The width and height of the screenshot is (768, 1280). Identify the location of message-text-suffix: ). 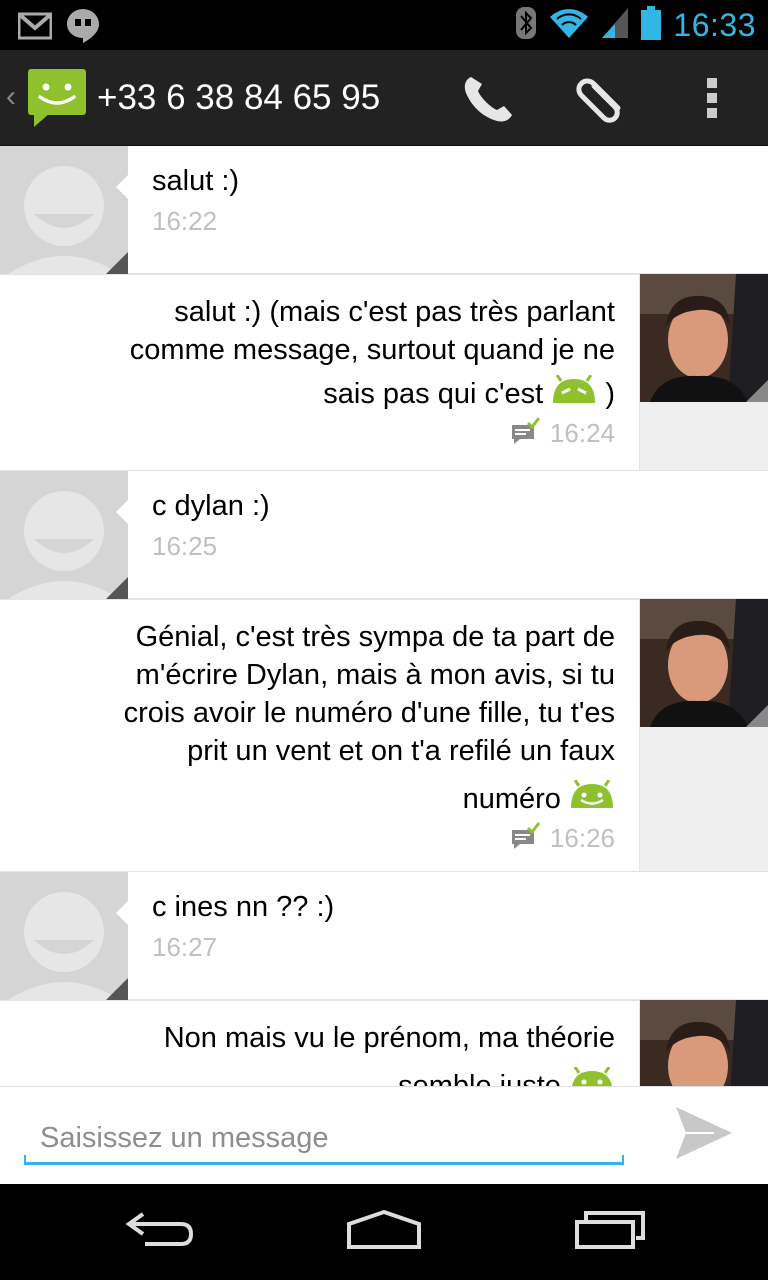
(610, 394).